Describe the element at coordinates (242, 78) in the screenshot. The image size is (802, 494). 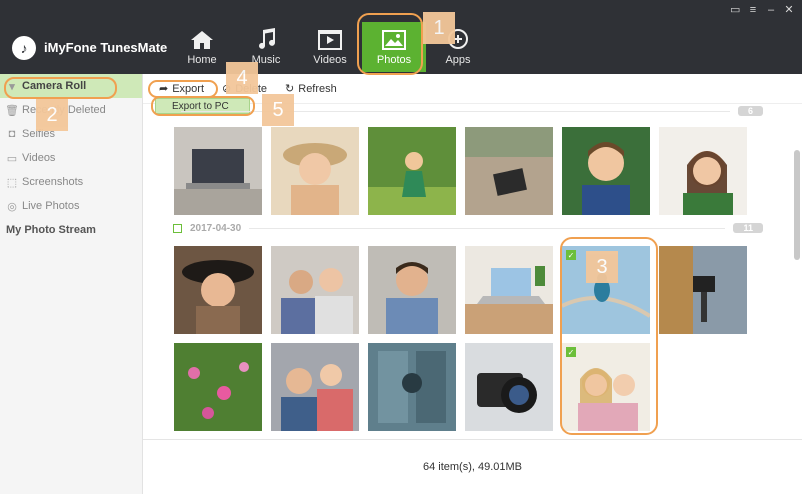
I see `callout-badge: 4` at that location.